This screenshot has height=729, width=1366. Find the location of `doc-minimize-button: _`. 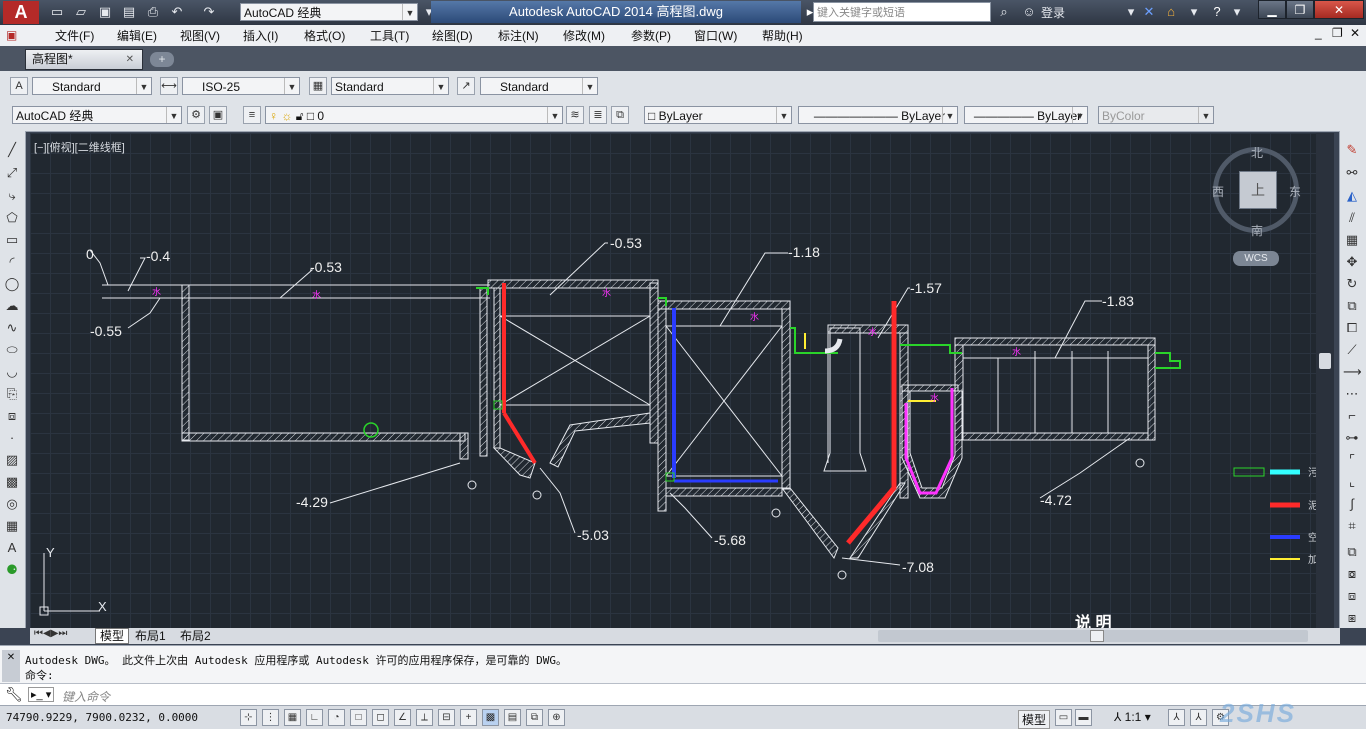

doc-minimize-button: _ is located at coordinates (1318, 33).